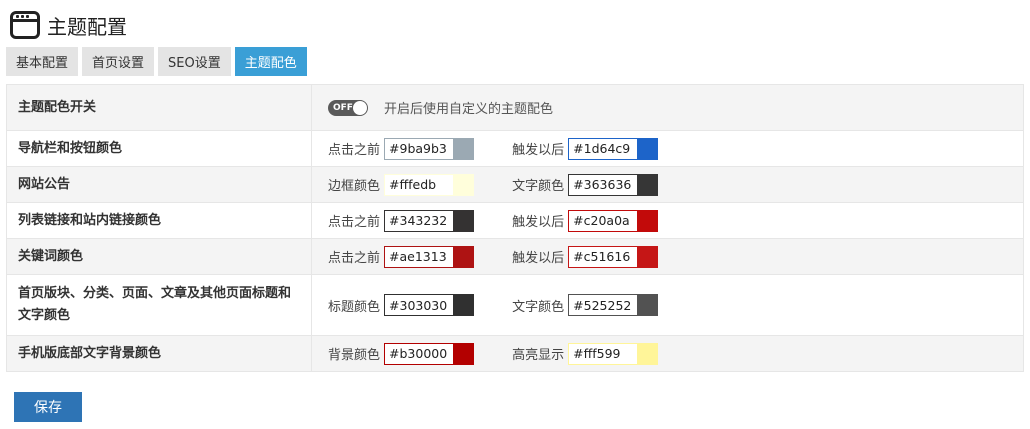  What do you see at coordinates (354, 186) in the screenshot?
I see `color-label: 边框颜色` at bounding box center [354, 186].